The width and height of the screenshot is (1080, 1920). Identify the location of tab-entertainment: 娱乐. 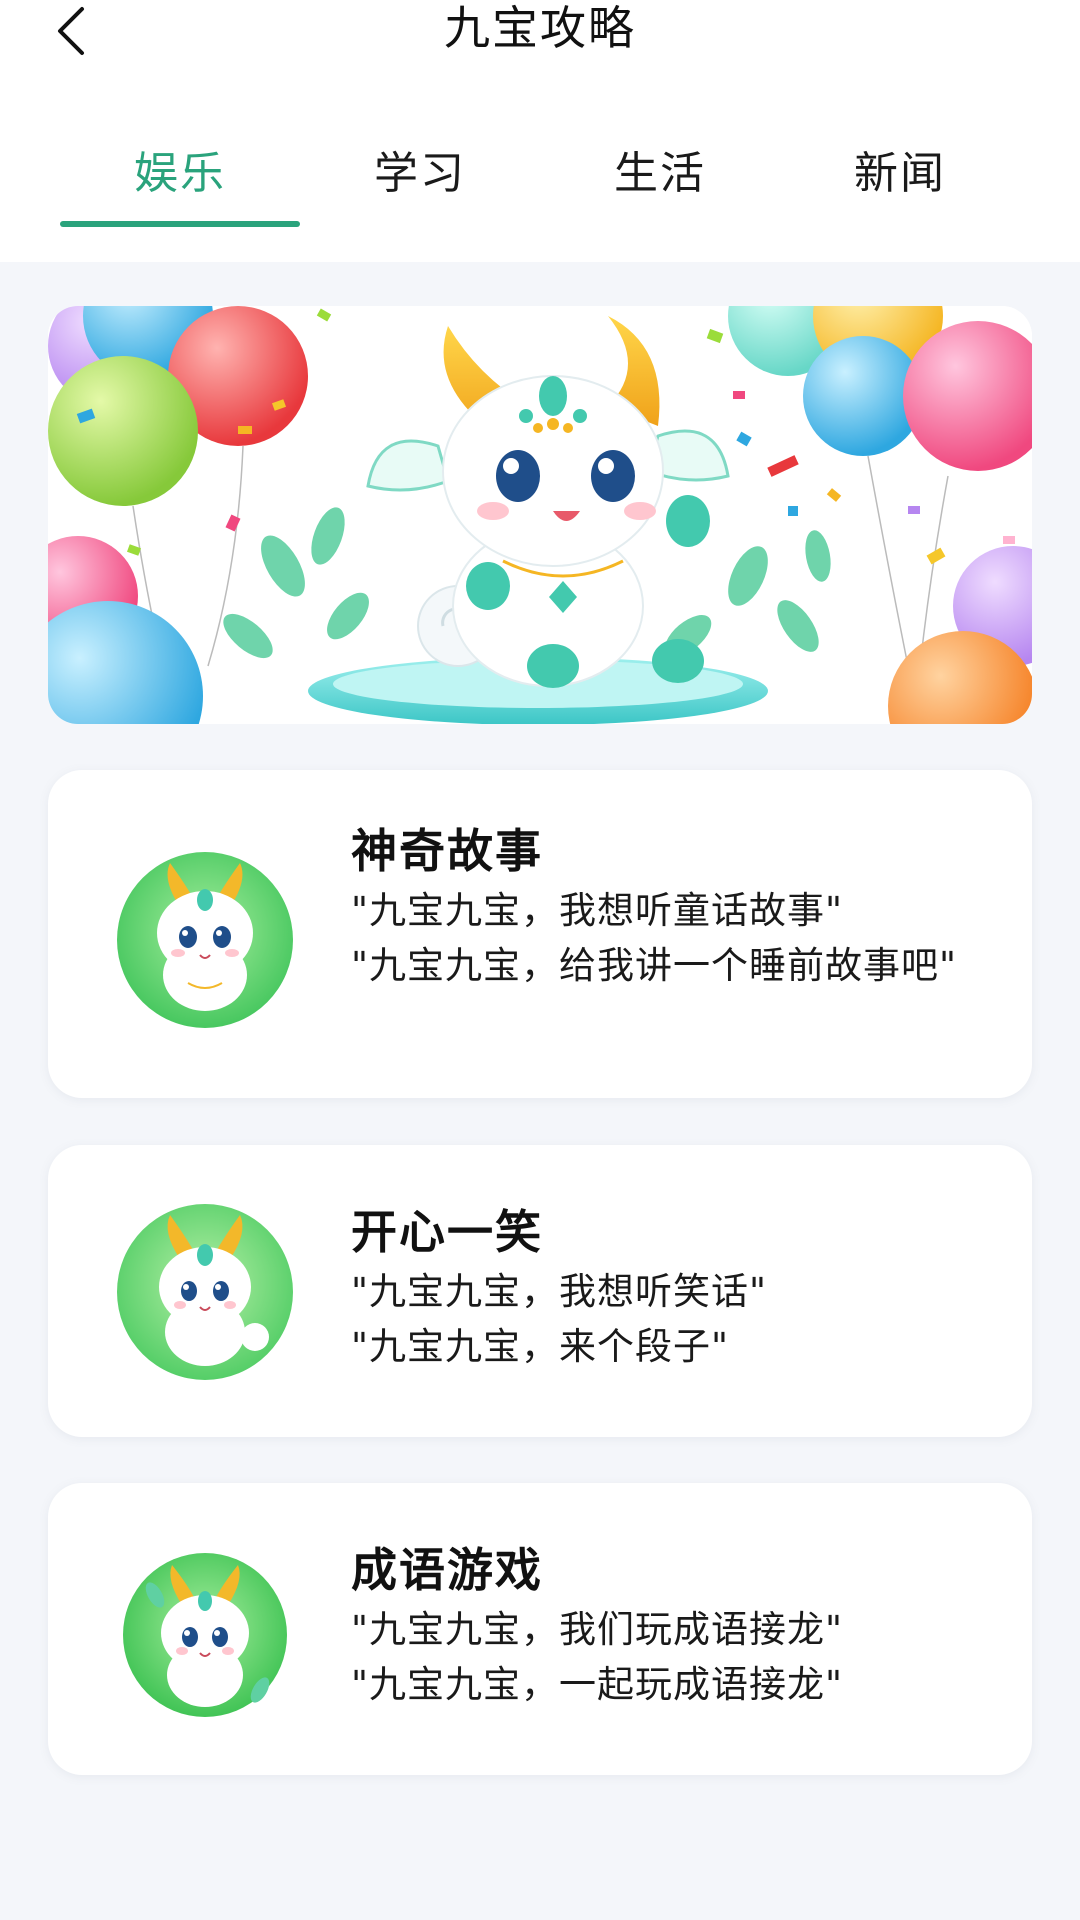
(180, 180).